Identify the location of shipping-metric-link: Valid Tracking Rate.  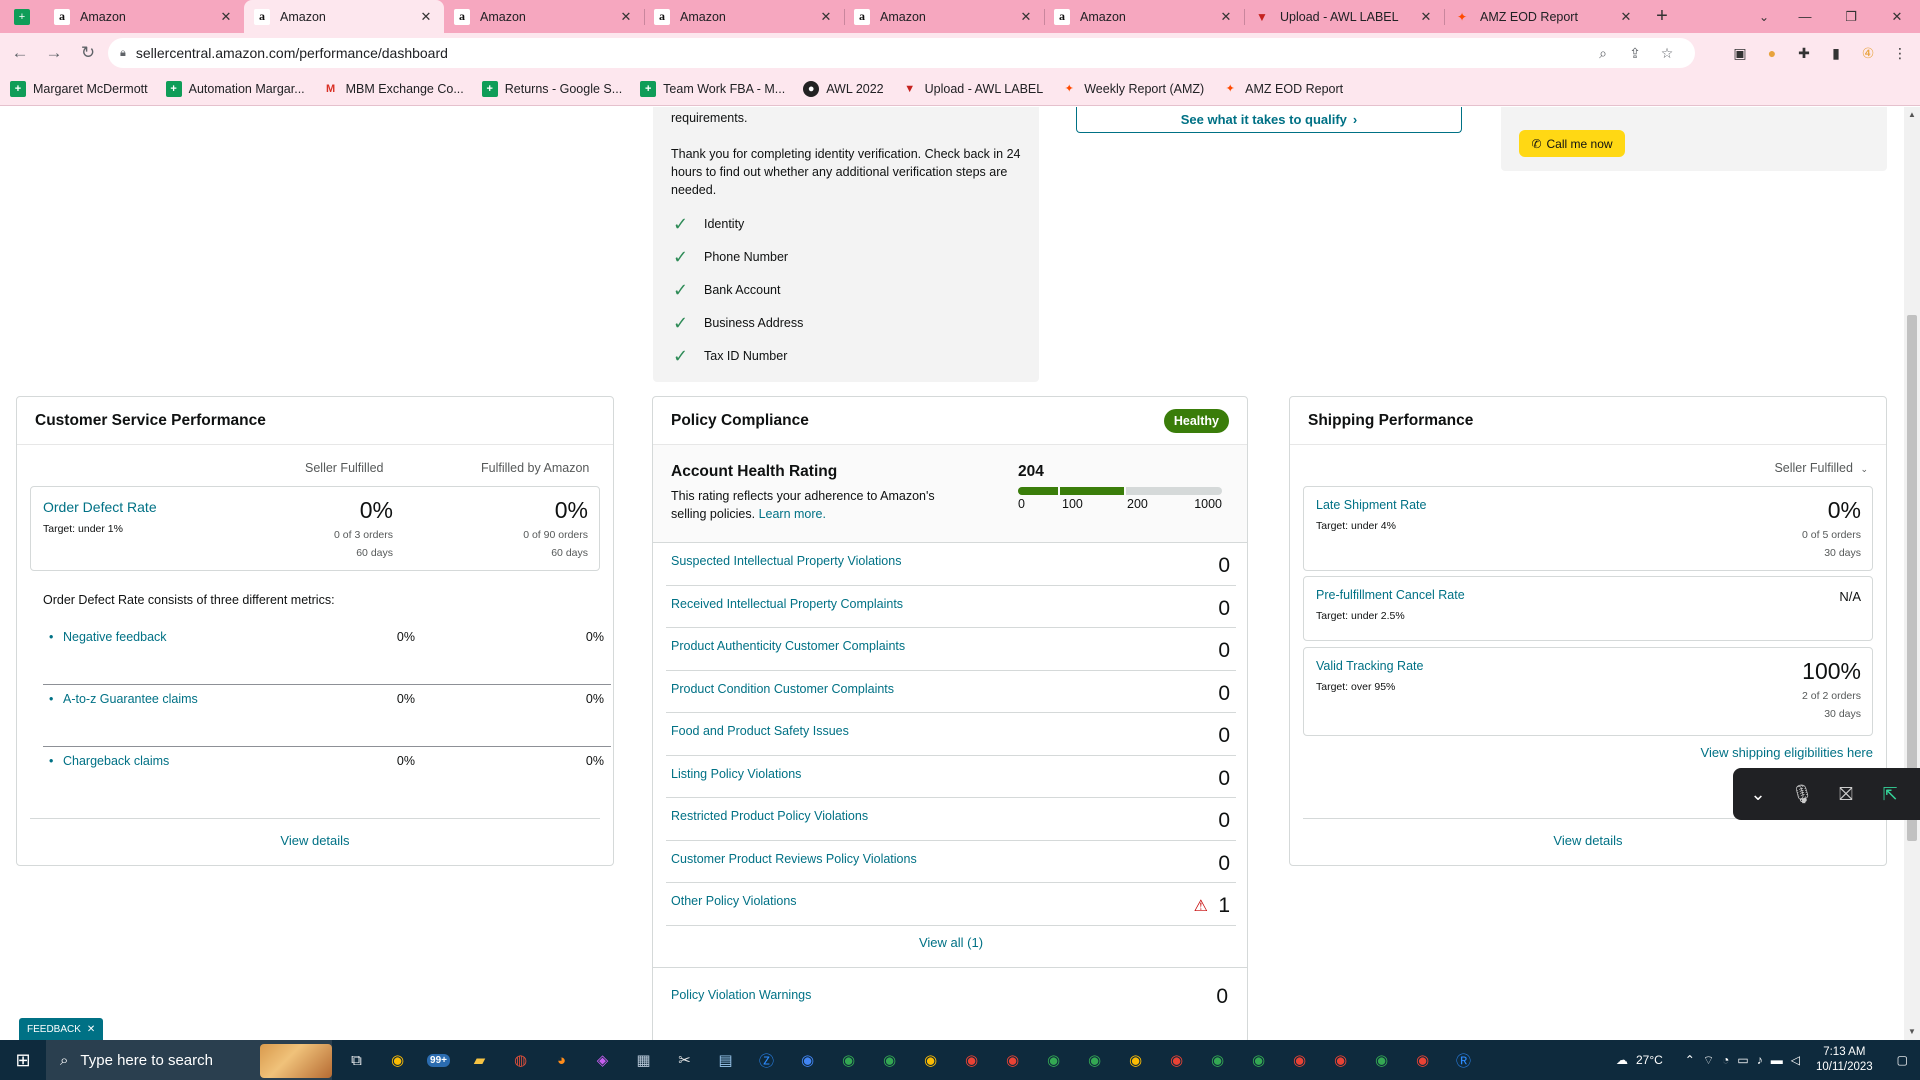
(1369, 666).